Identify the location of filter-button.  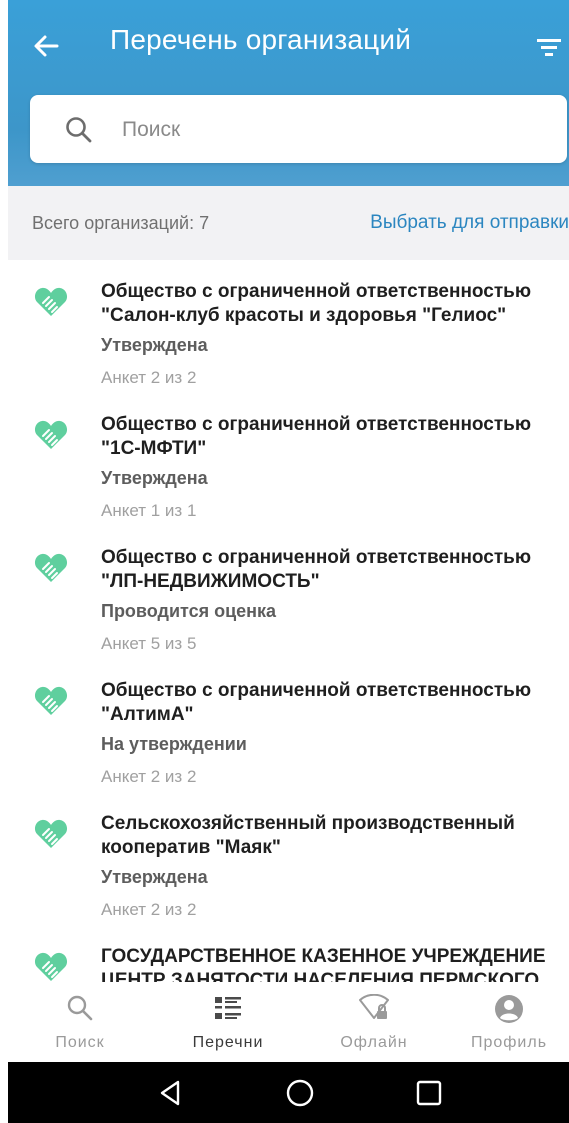
(549, 47).